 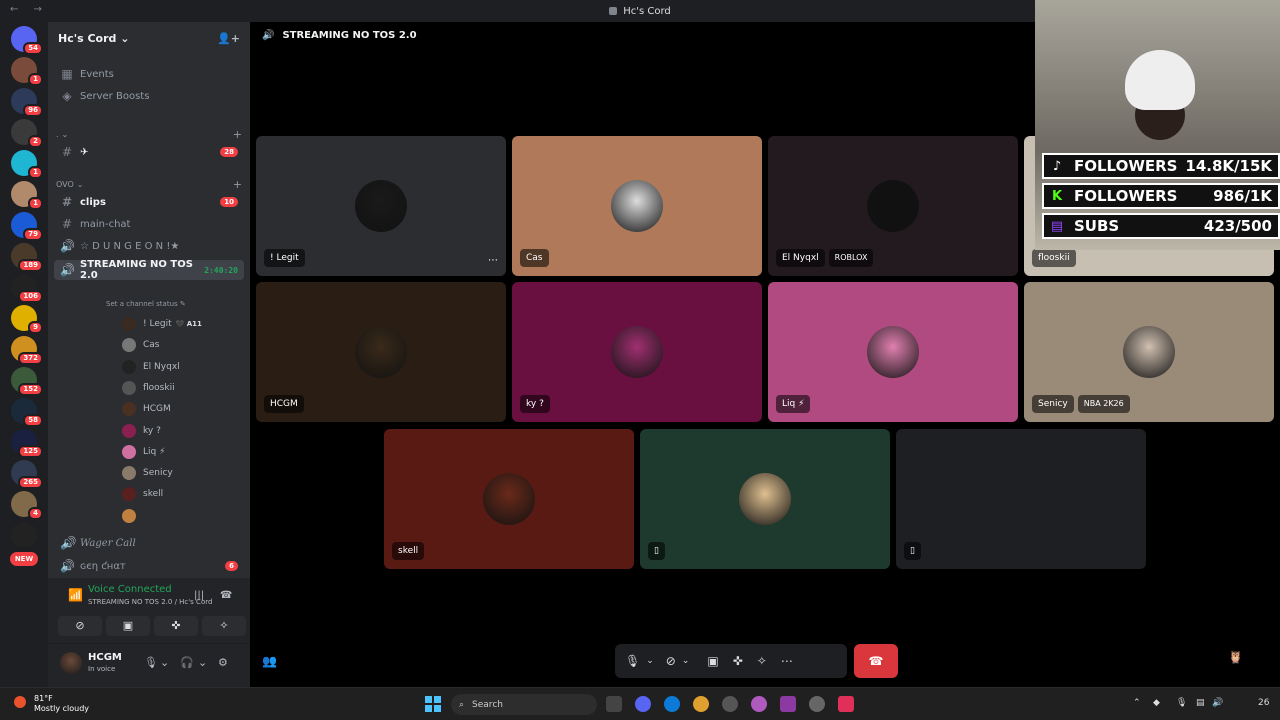 What do you see at coordinates (149, 270) in the screenshot?
I see `channel-streaming: 🔊 STREAMING NO TOS 2.0 2:40:20` at bounding box center [149, 270].